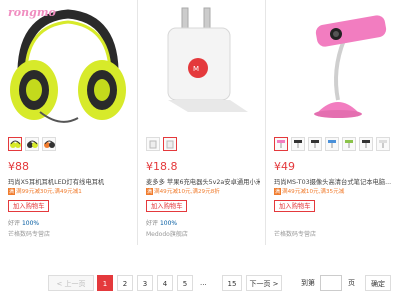 The image size is (400, 296). Describe the element at coordinates (350, 66) in the screenshot. I see `webcam-image` at that location.